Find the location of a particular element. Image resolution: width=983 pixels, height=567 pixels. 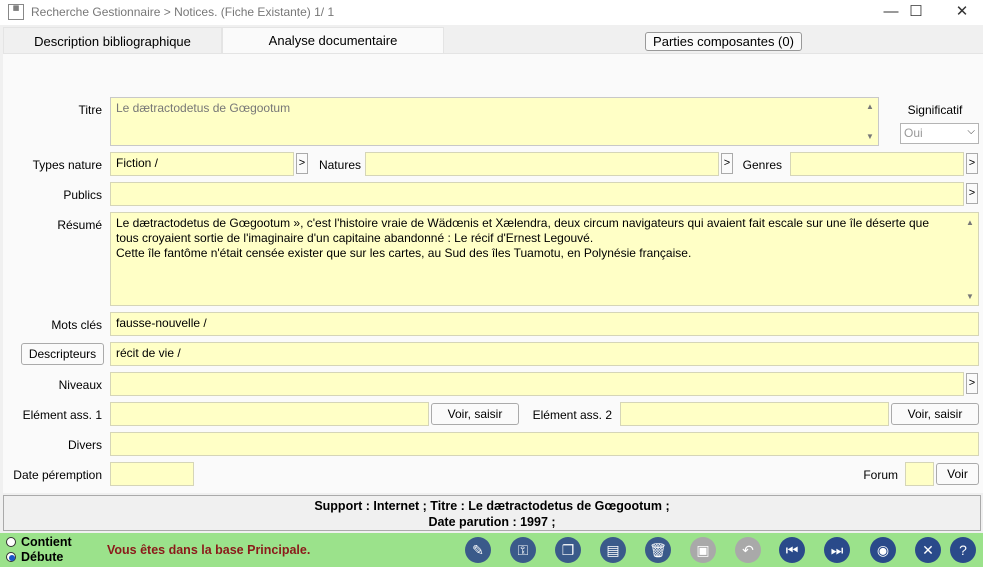

natures-arrow-button: > is located at coordinates (727, 163).